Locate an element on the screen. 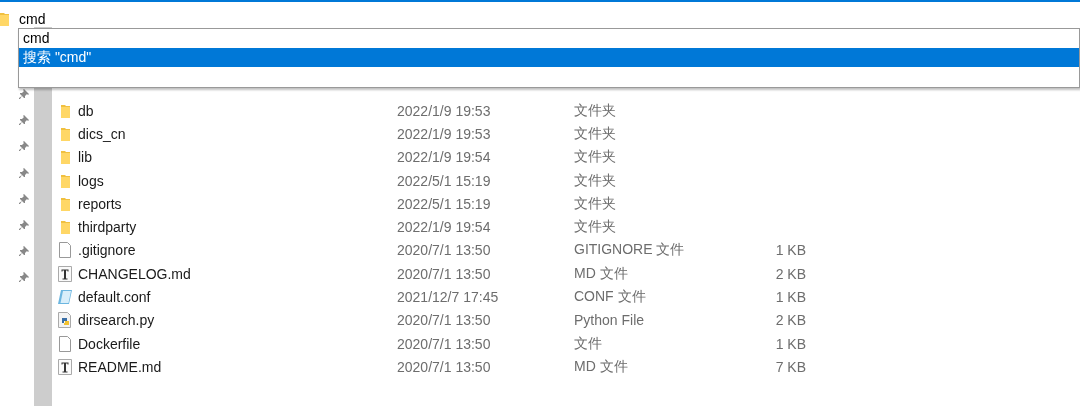 Image resolution: width=1080 pixels, height=406 pixels. file-name: db is located at coordinates (237, 110).